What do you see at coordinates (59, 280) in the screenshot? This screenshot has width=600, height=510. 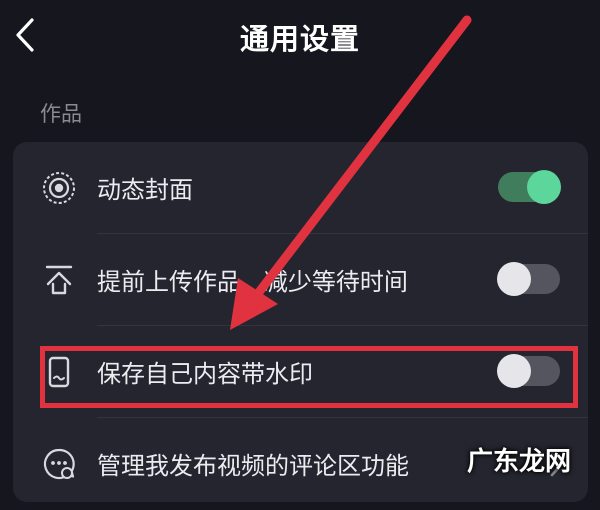 I see `upload-icon` at bounding box center [59, 280].